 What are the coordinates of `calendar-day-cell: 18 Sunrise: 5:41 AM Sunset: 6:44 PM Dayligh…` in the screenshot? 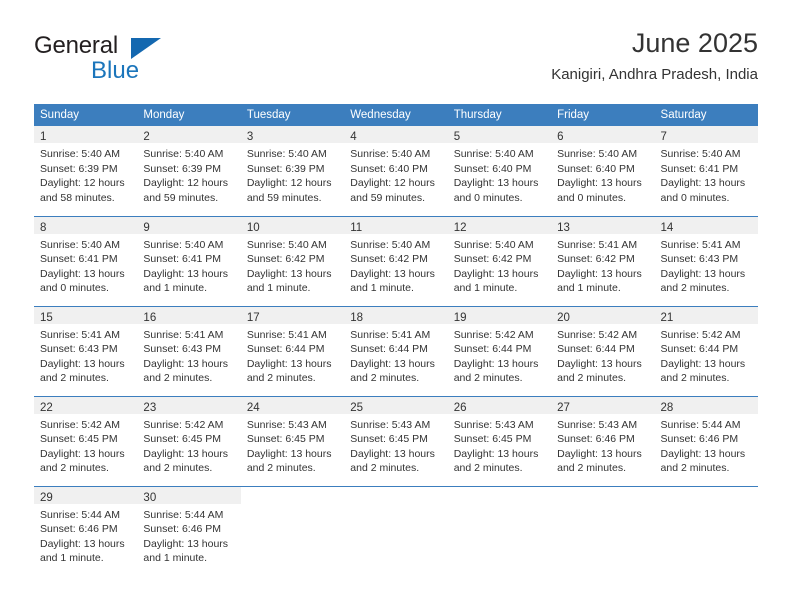 It's located at (396, 350).